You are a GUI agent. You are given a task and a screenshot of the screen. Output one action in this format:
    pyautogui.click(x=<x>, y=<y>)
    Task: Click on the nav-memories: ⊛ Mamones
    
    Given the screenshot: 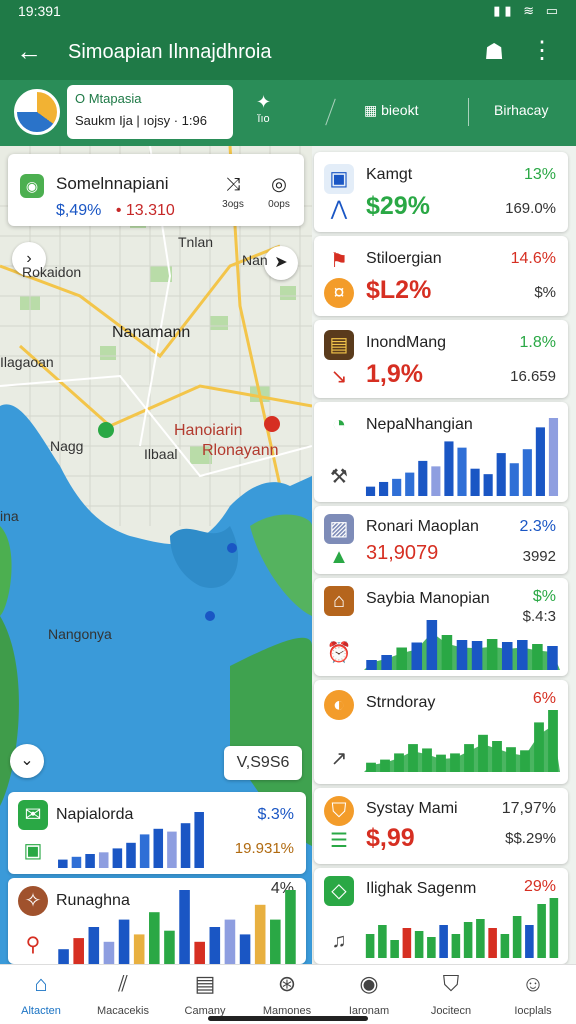 What is the action you would take?
    pyautogui.click(x=287, y=994)
    